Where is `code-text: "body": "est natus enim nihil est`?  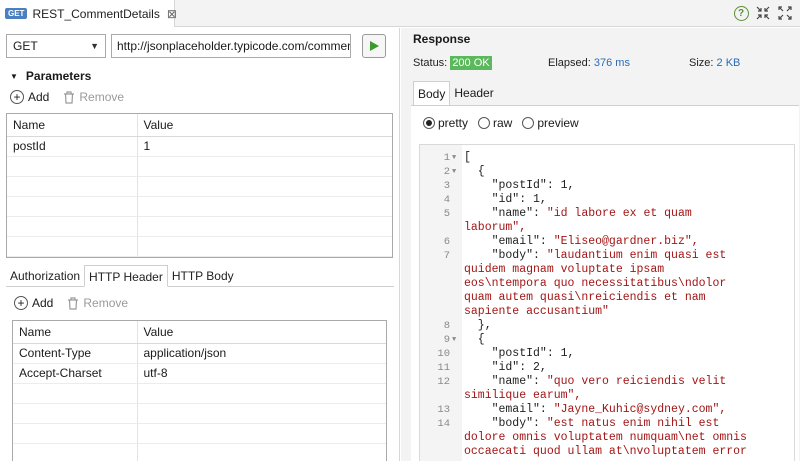 code-text: "body": "est natus enim nihil est is located at coordinates (592, 424).